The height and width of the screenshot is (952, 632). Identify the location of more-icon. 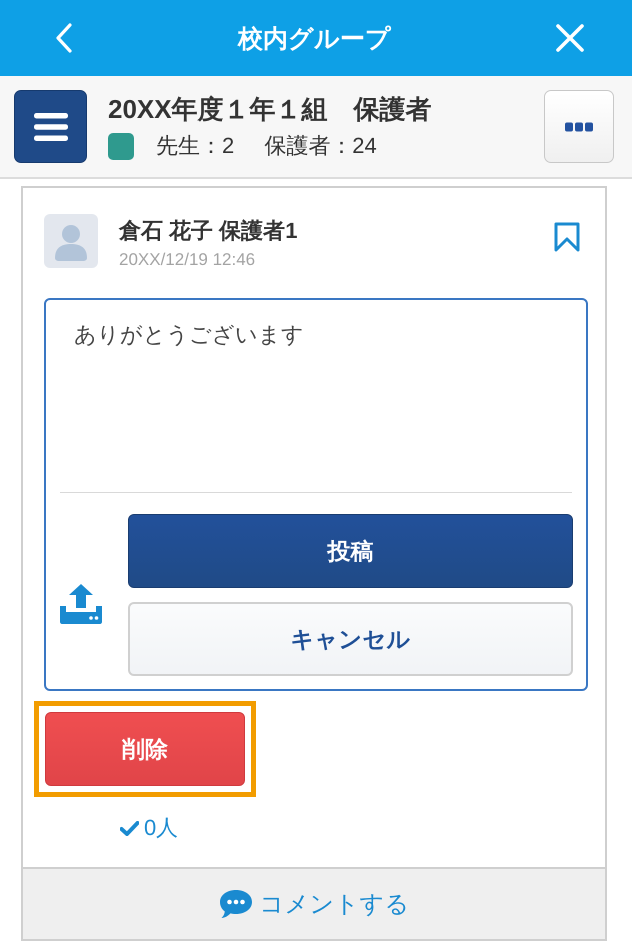
(579, 127).